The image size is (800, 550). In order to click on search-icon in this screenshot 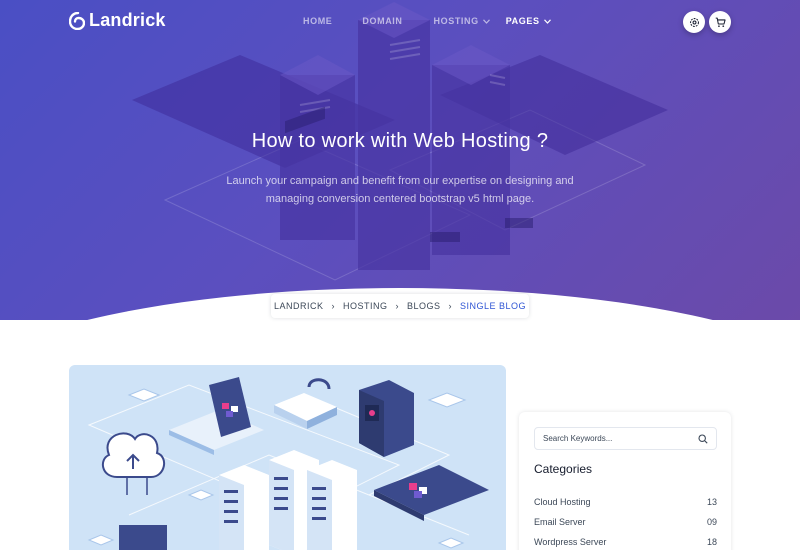, I will do `click(703, 438)`.